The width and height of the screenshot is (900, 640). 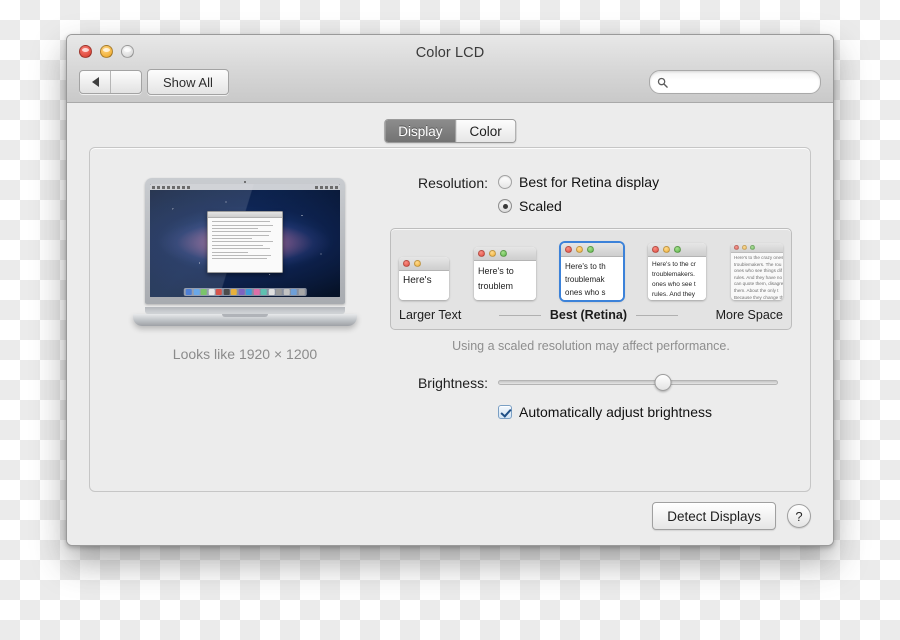 What do you see at coordinates (245, 310) in the screenshot?
I see `macbook-hinge` at bounding box center [245, 310].